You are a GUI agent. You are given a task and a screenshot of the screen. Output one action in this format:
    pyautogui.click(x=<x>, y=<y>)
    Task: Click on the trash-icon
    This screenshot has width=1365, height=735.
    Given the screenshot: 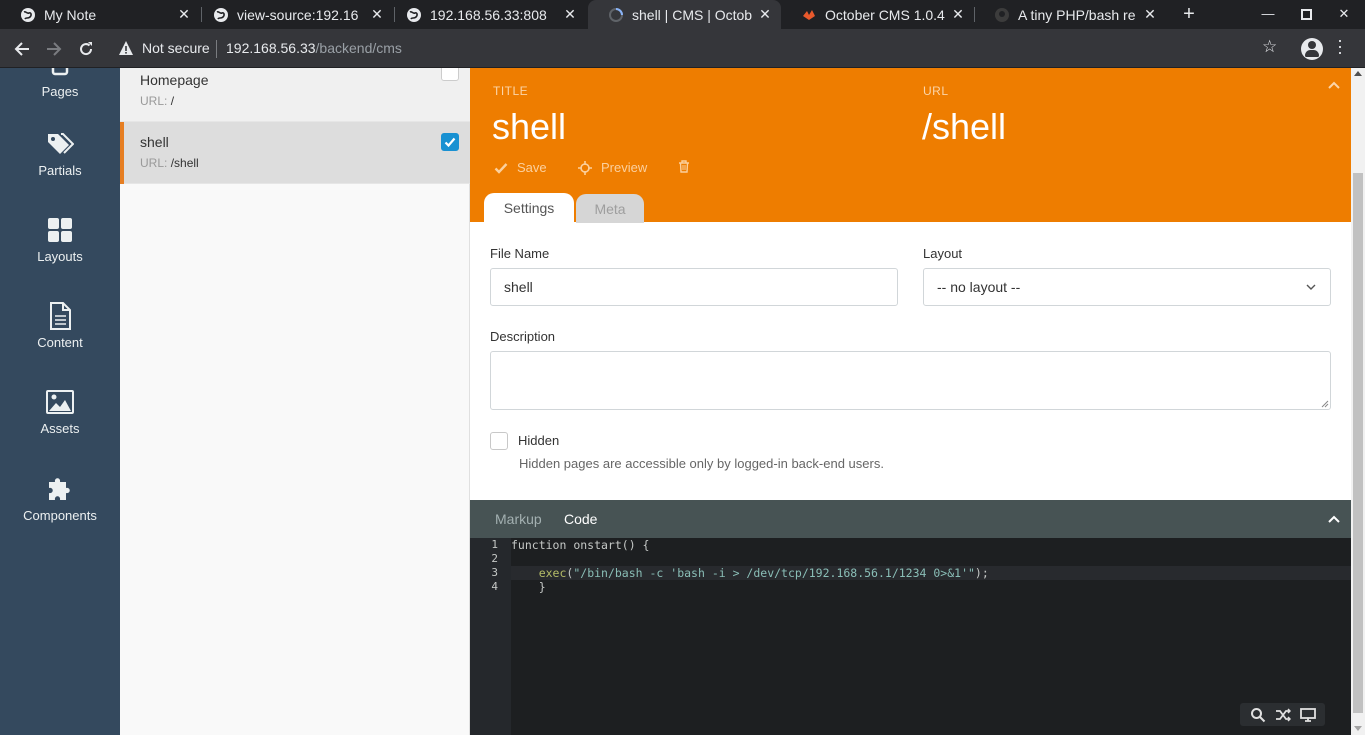 What is the action you would take?
    pyautogui.click(x=684, y=166)
    